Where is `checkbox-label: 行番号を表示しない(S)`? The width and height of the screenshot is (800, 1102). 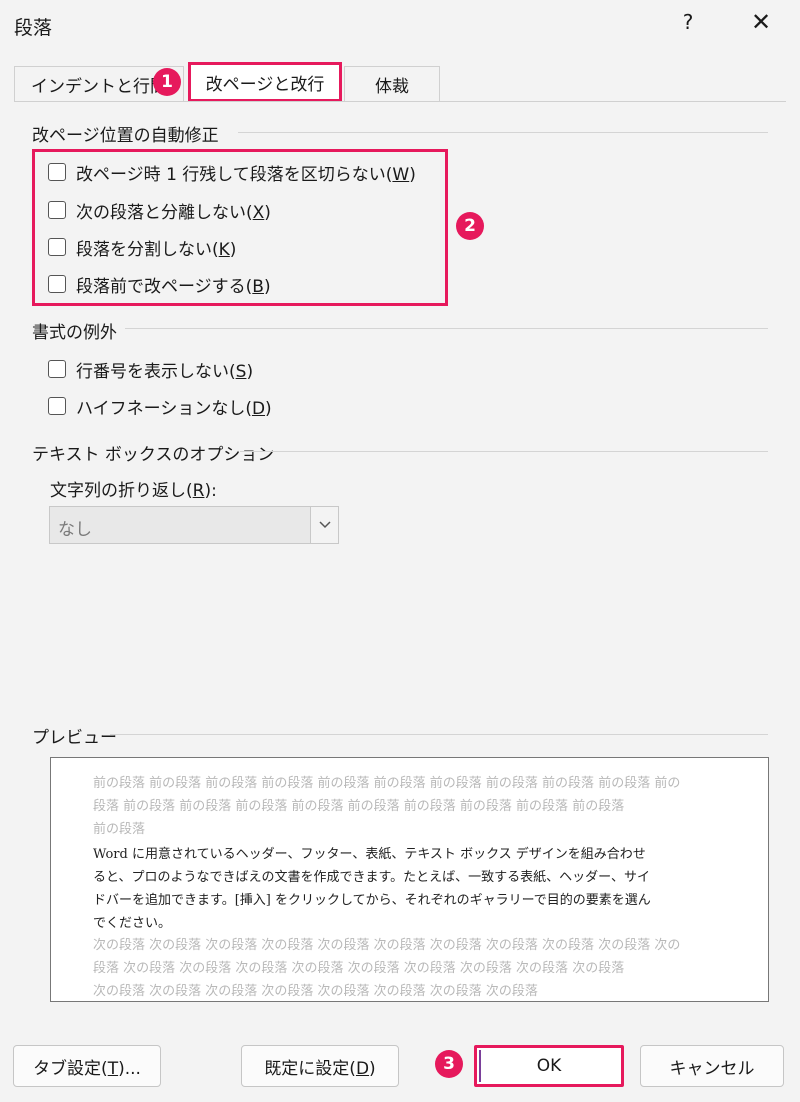 checkbox-label: 行番号を表示しない(S) is located at coordinates (165, 371).